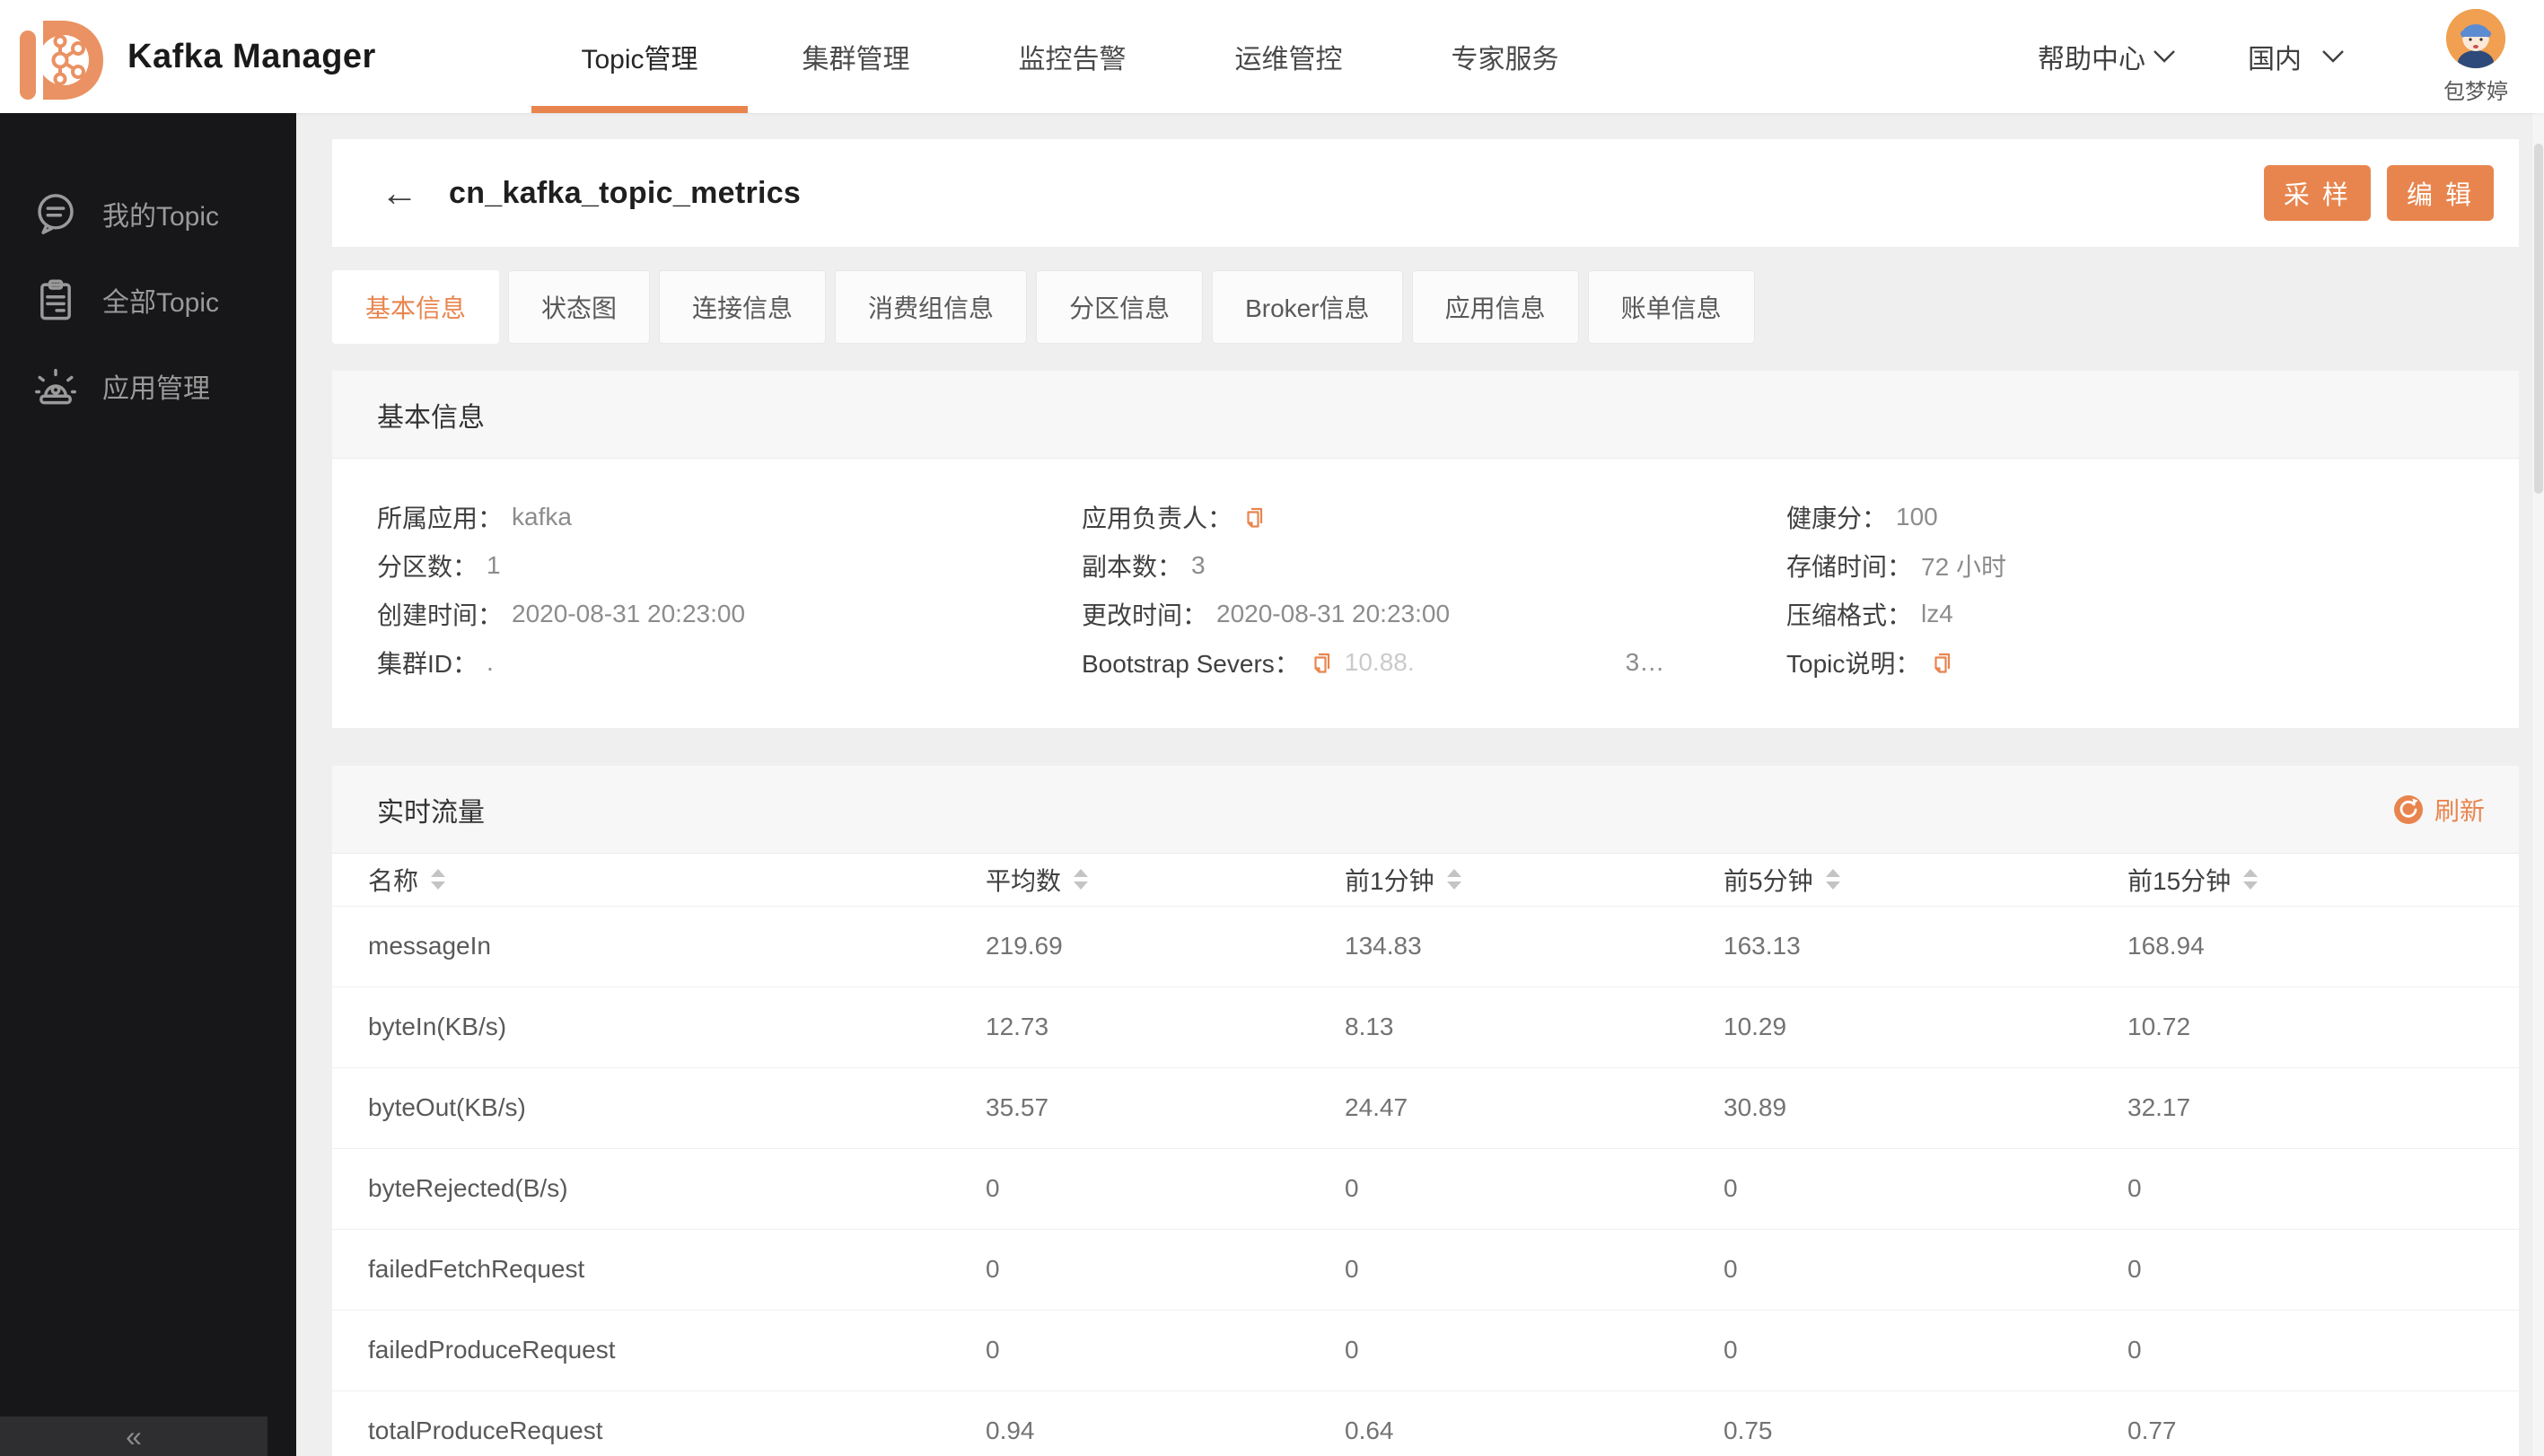 The height and width of the screenshot is (1456, 2544). What do you see at coordinates (1307, 307) in the screenshot?
I see `tab-broker-info: Broker信息` at bounding box center [1307, 307].